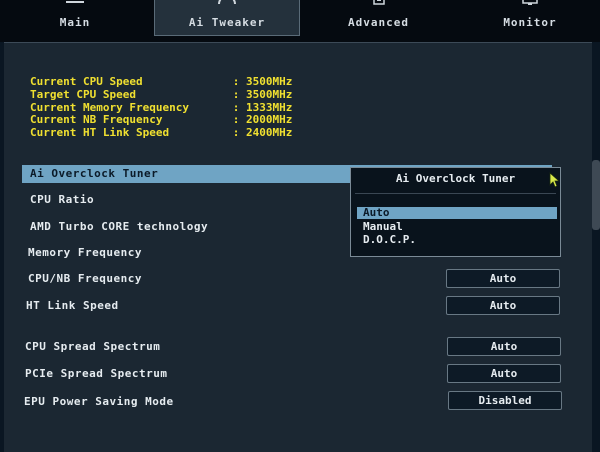 This screenshot has height=452, width=600. I want to click on popup-option-docp: D.O.C.P., so click(457, 240).